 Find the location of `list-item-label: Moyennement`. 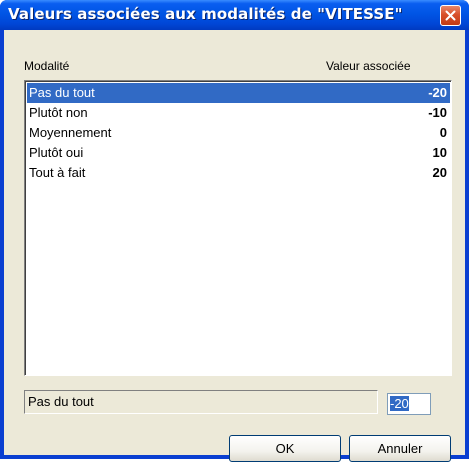

list-item-label: Moyennement is located at coordinates (70, 132).